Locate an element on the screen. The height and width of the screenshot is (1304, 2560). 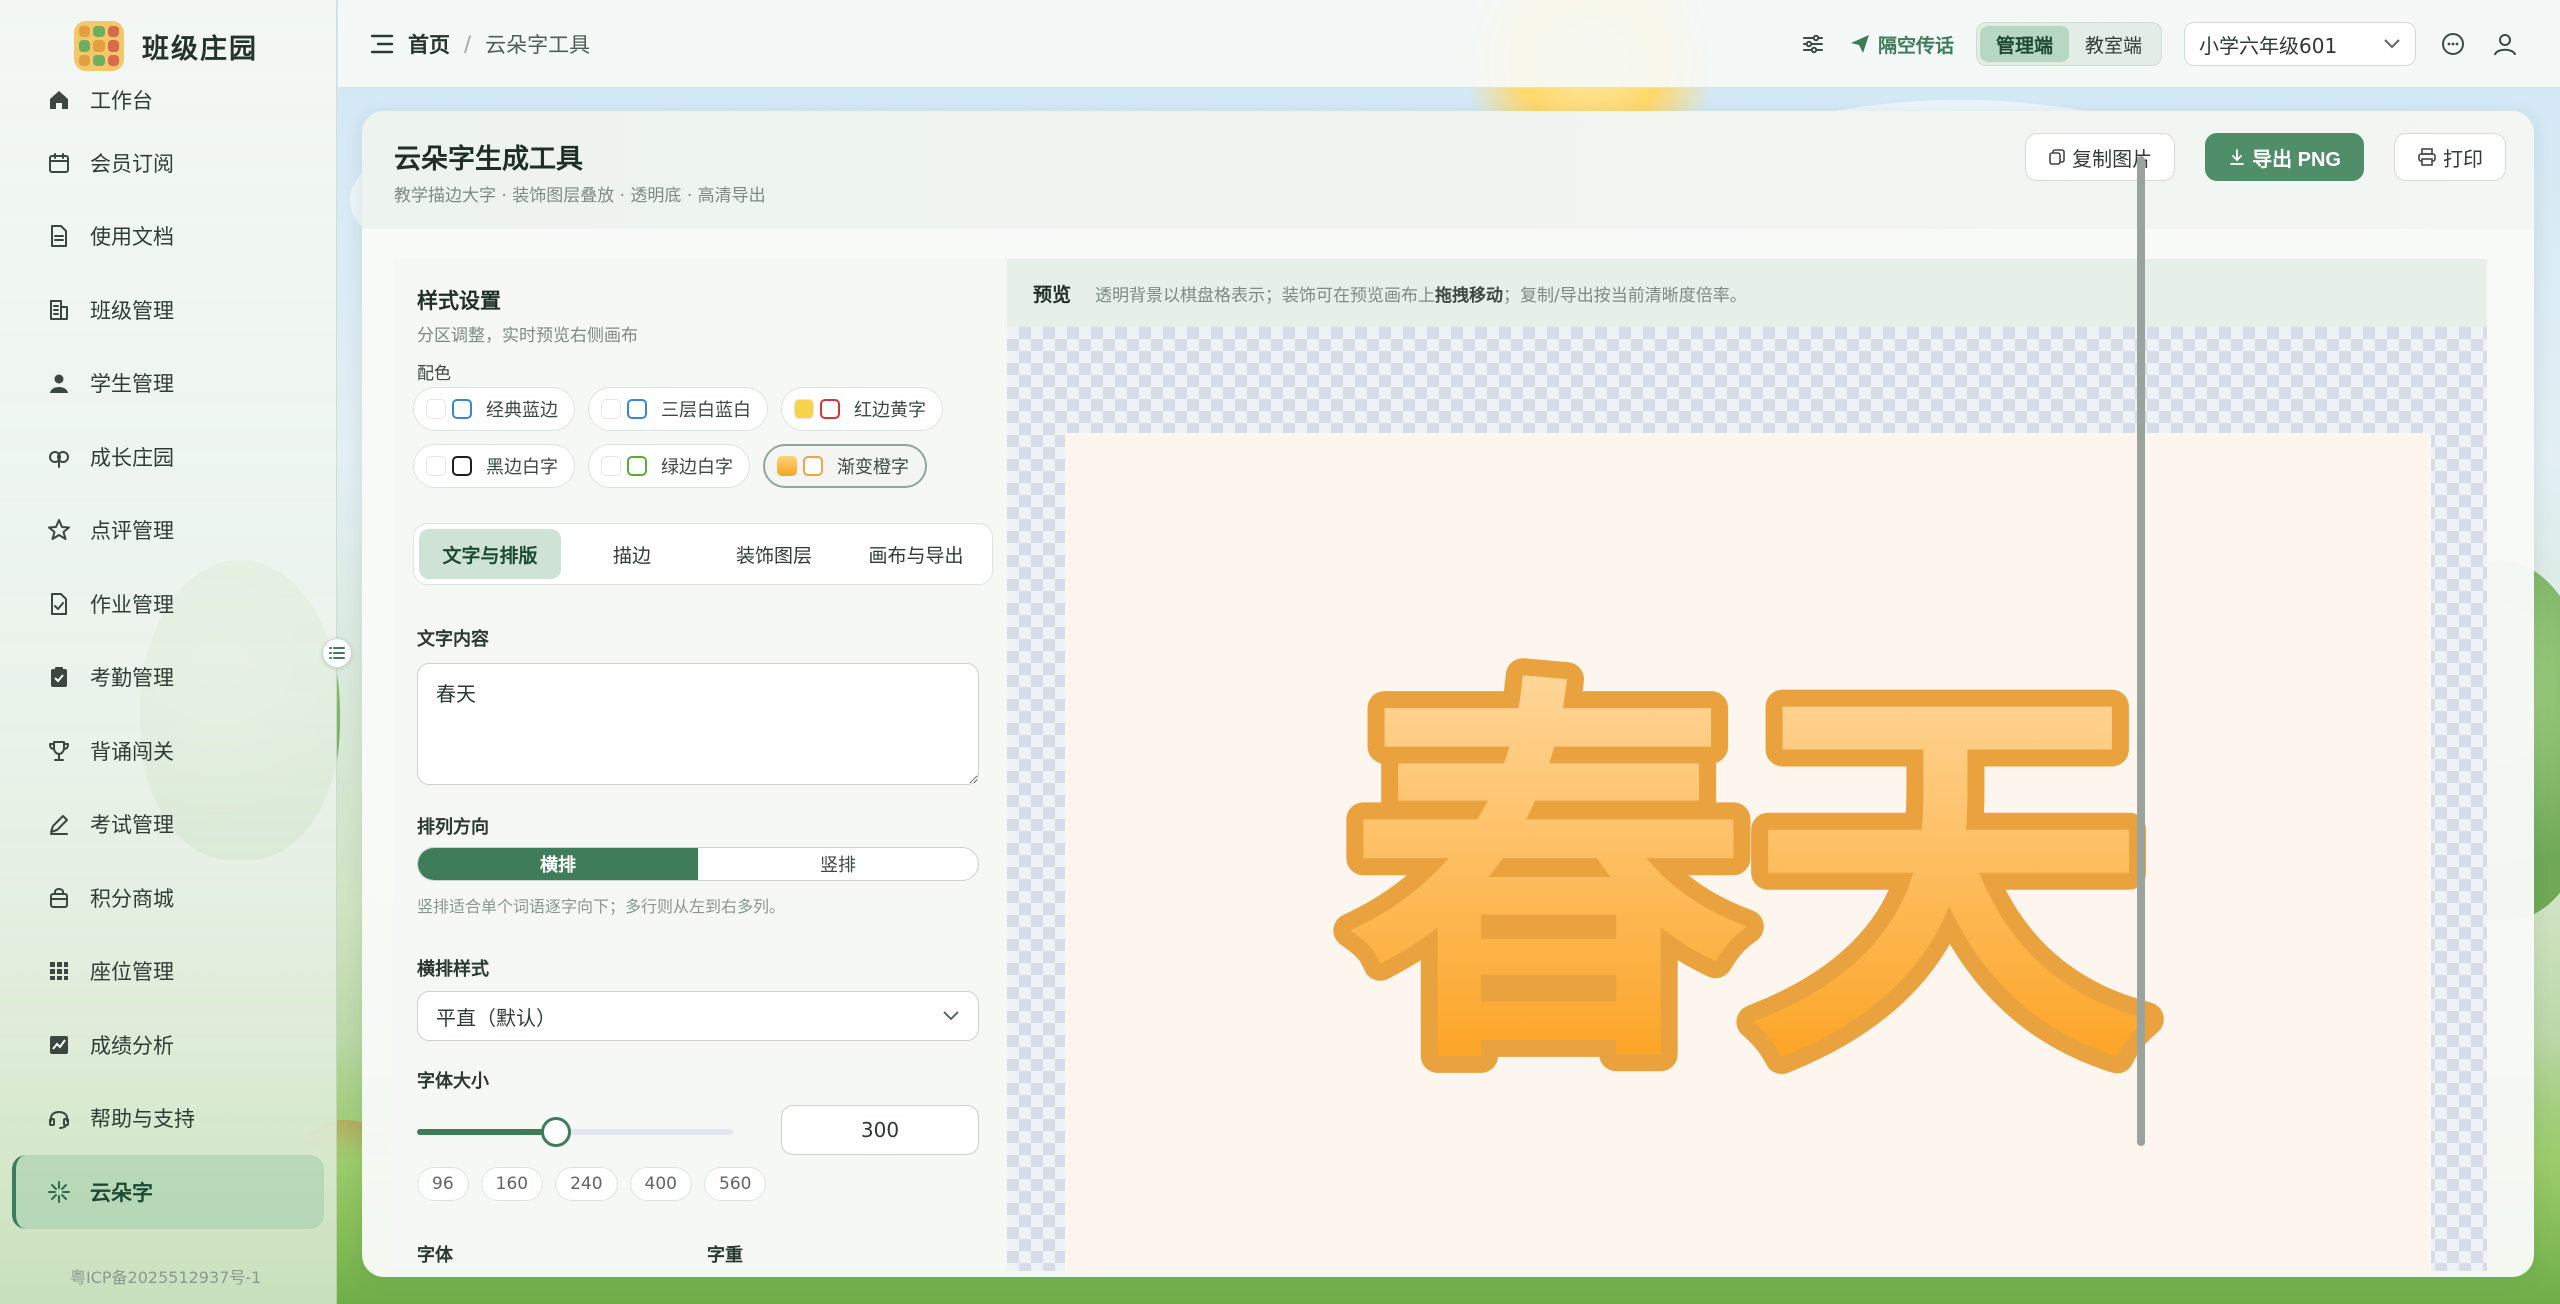
preview-title: 预览 is located at coordinates (1052, 294).